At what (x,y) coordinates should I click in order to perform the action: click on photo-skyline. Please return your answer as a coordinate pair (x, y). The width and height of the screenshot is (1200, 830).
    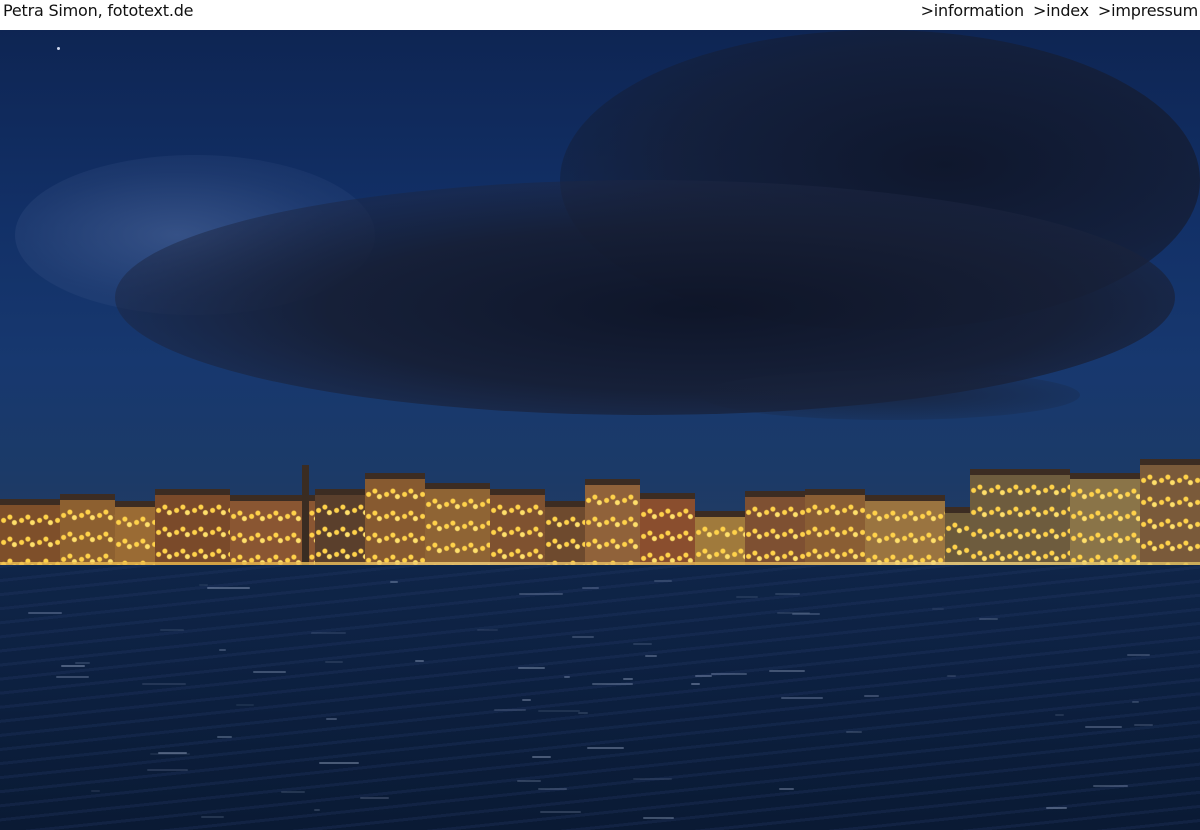
    Looking at the image, I should click on (600, 512).